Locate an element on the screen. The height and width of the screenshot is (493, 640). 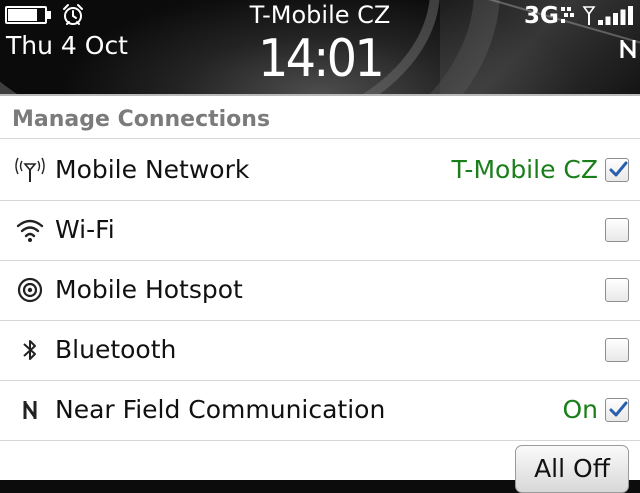
row-label: Mobile Network is located at coordinates (152, 169).